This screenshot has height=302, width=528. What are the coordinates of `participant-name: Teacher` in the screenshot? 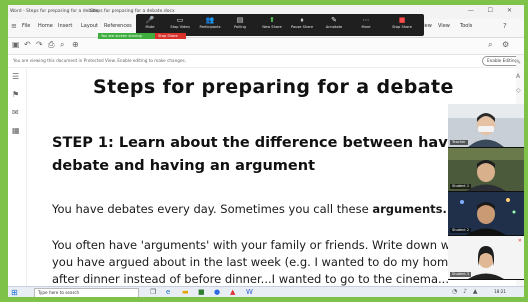 It's located at (459, 142).